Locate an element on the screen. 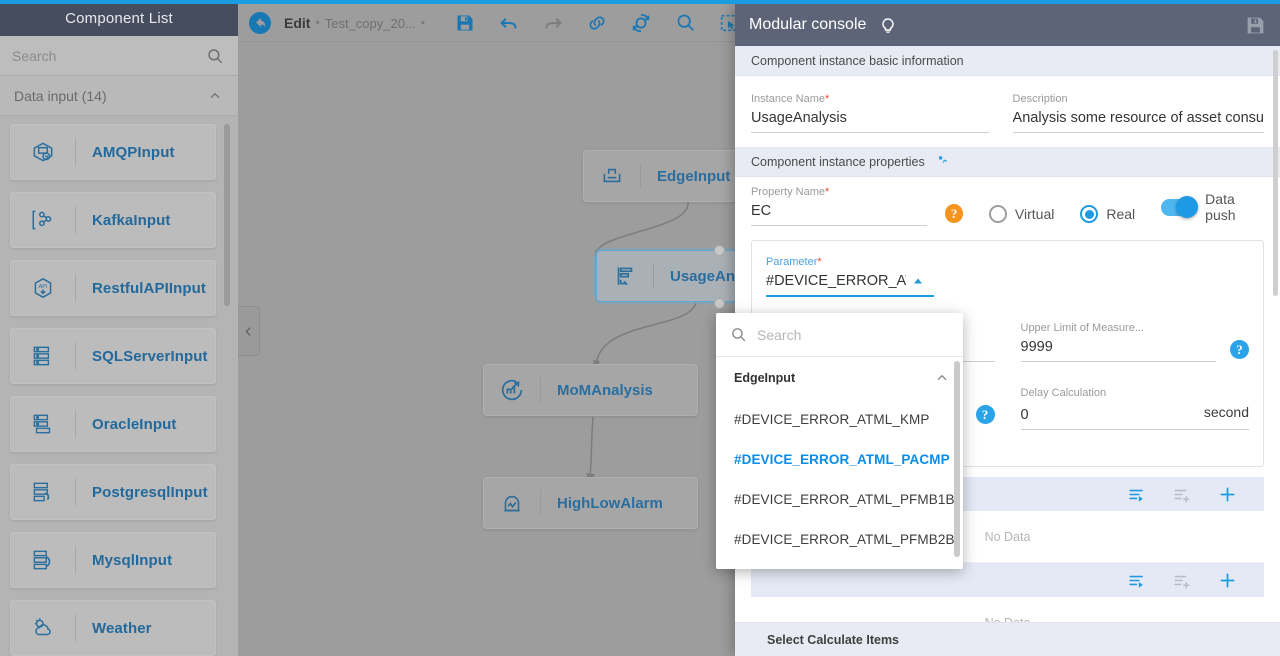 The height and width of the screenshot is (656, 1280). weather-icon is located at coordinates (43, 628).